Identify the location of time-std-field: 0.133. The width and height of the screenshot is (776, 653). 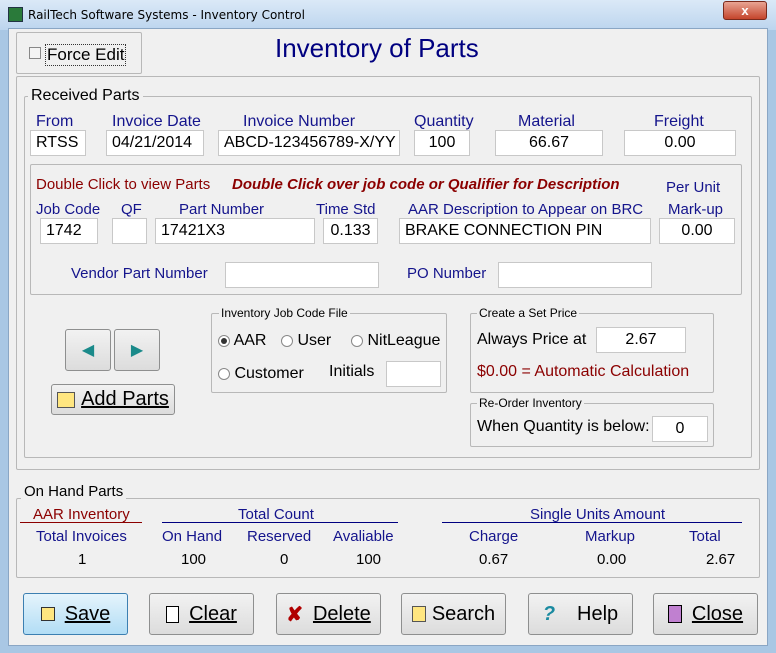
(350, 231).